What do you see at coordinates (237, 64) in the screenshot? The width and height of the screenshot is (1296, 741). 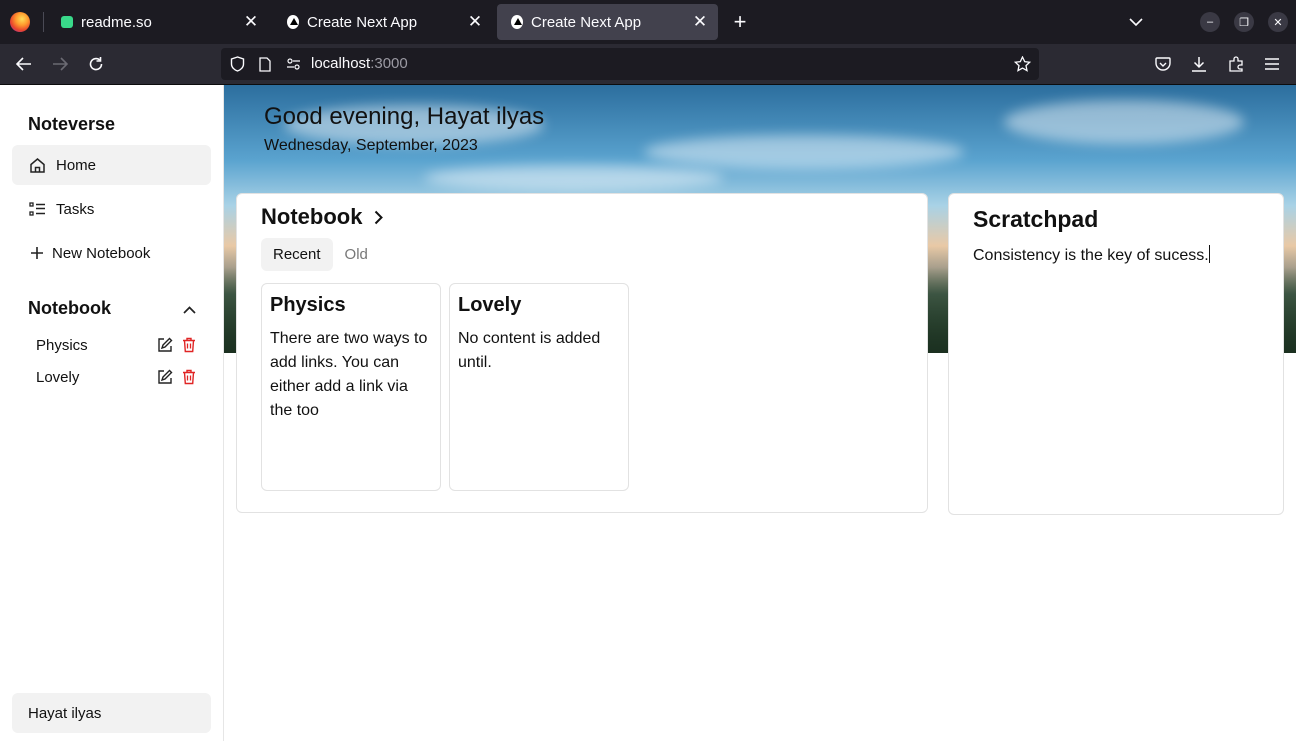 I see `tracking-shield-icon` at bounding box center [237, 64].